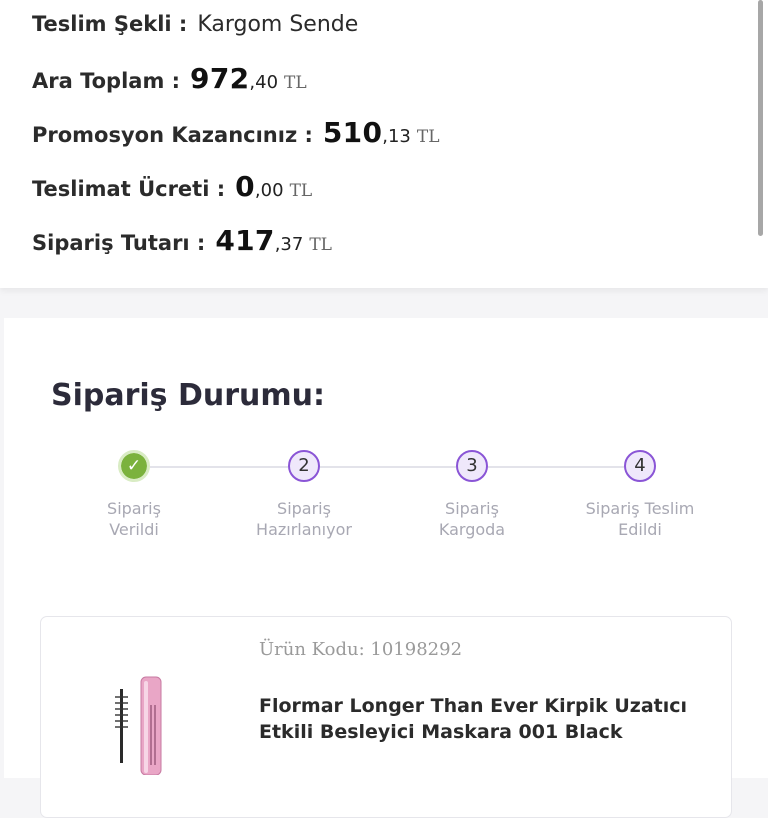 This screenshot has width=768, height=818. What do you see at coordinates (134, 529) in the screenshot?
I see `step-1-label-line2: Verildi` at bounding box center [134, 529].